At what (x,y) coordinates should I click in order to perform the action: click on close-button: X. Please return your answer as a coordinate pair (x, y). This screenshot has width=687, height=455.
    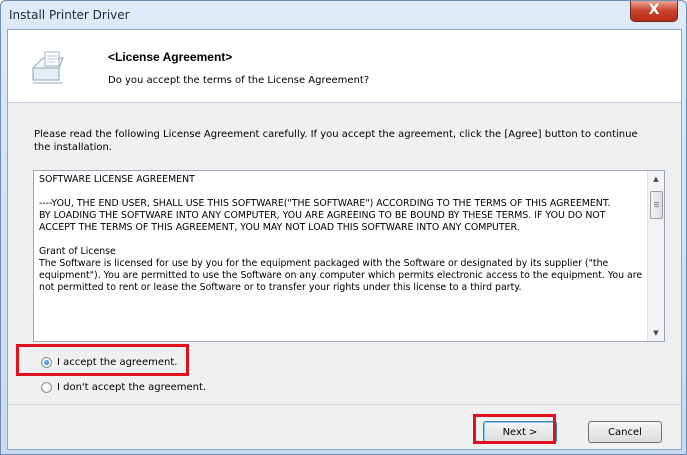
    Looking at the image, I should click on (654, 11).